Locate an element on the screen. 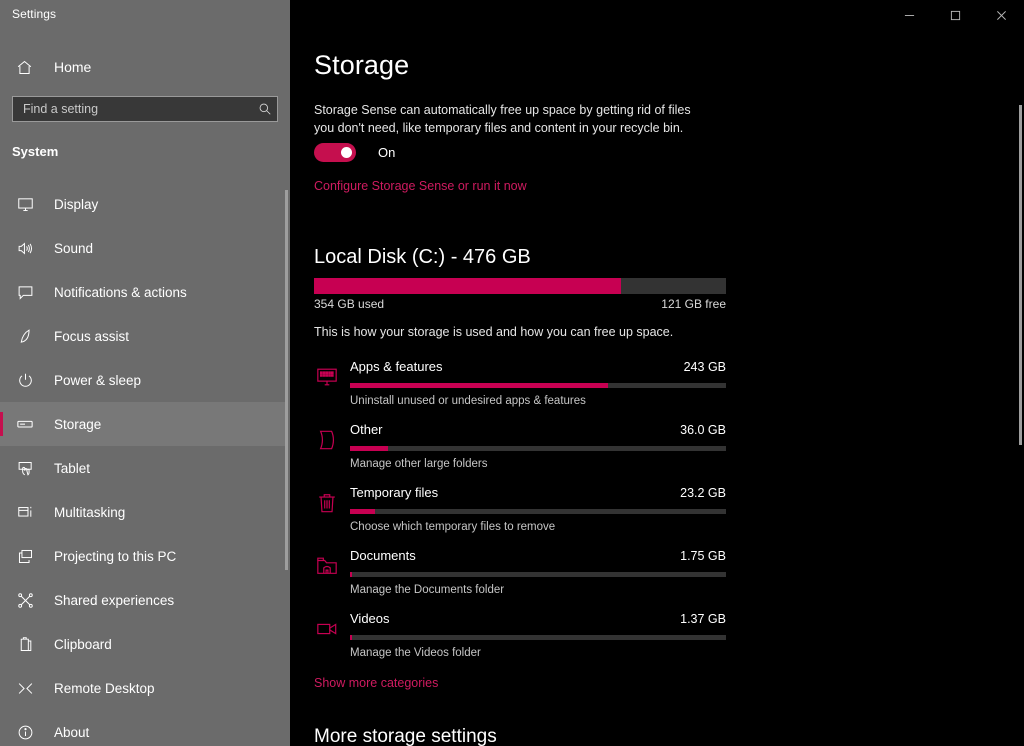 Image resolution: width=1024 pixels, height=746 pixels. storage-category-subtitle: Manage other large folders is located at coordinates (419, 464).